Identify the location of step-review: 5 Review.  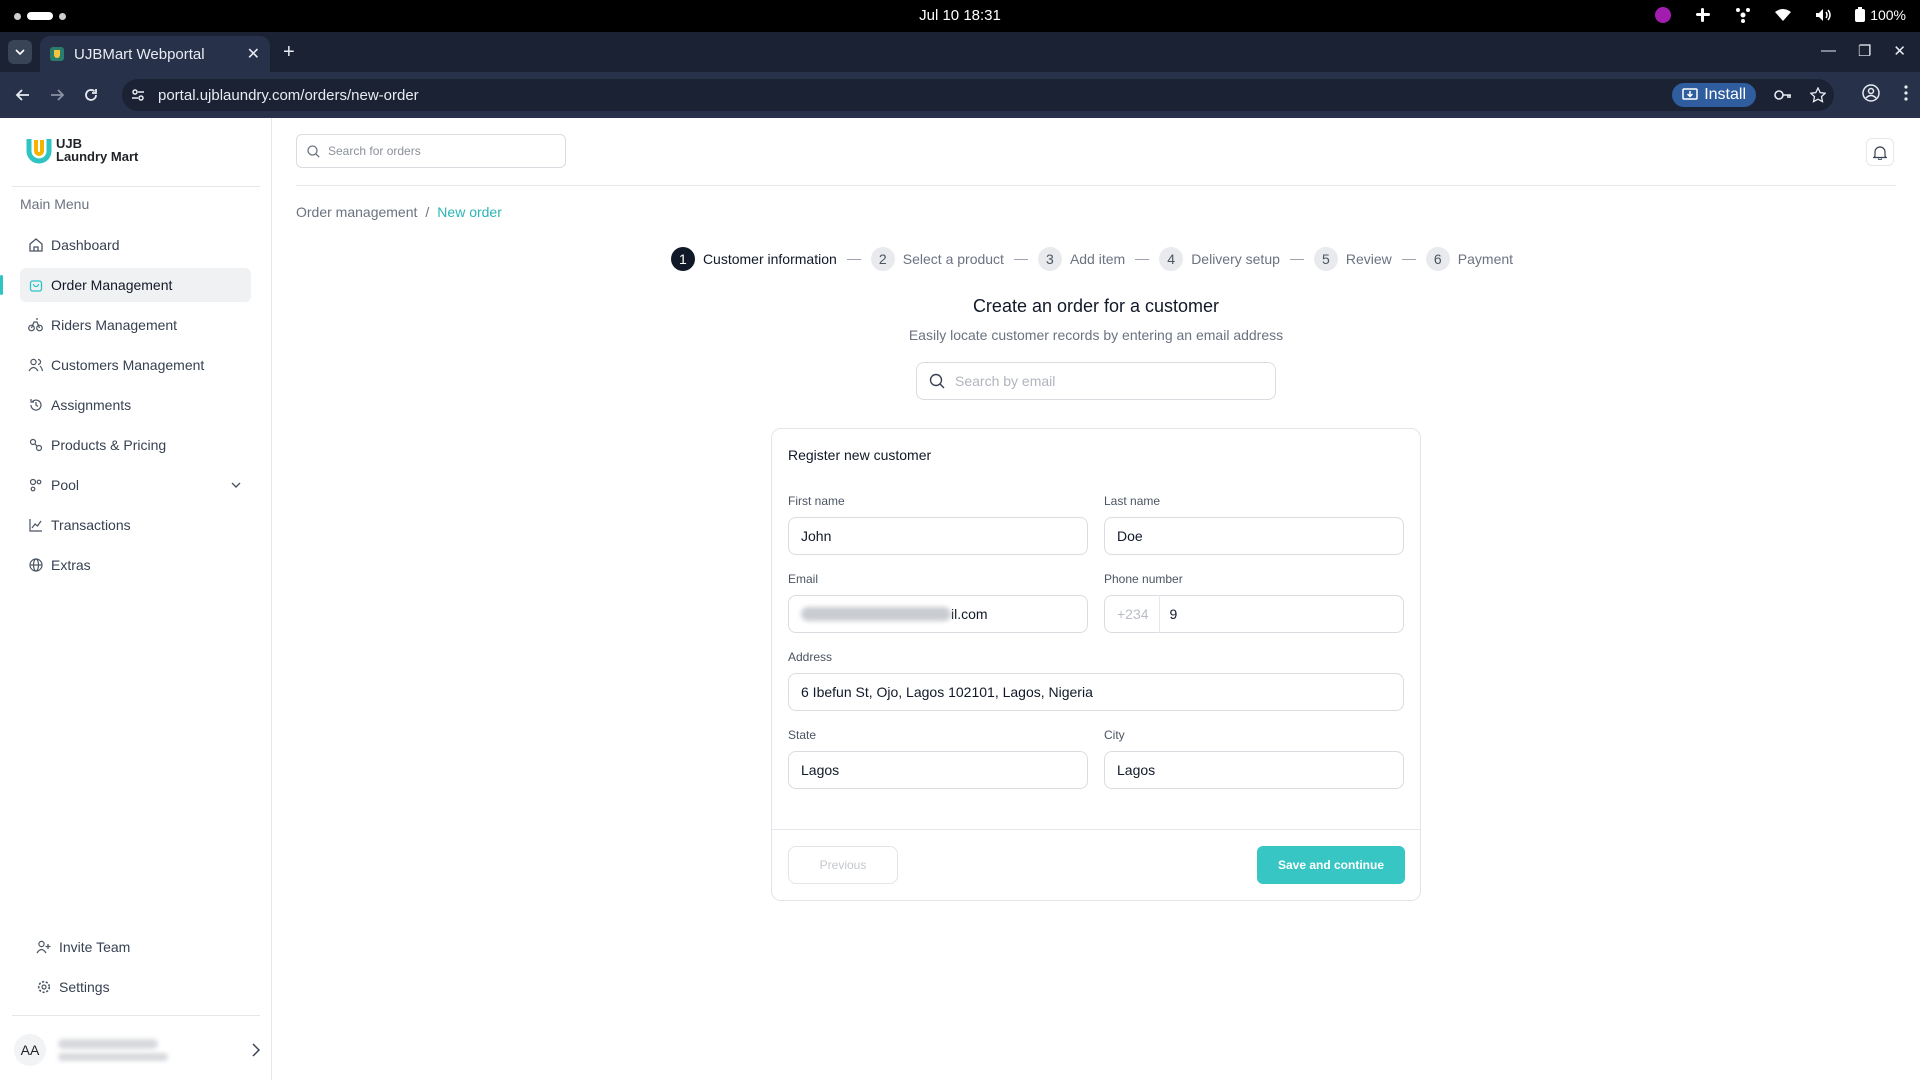
(1352, 259).